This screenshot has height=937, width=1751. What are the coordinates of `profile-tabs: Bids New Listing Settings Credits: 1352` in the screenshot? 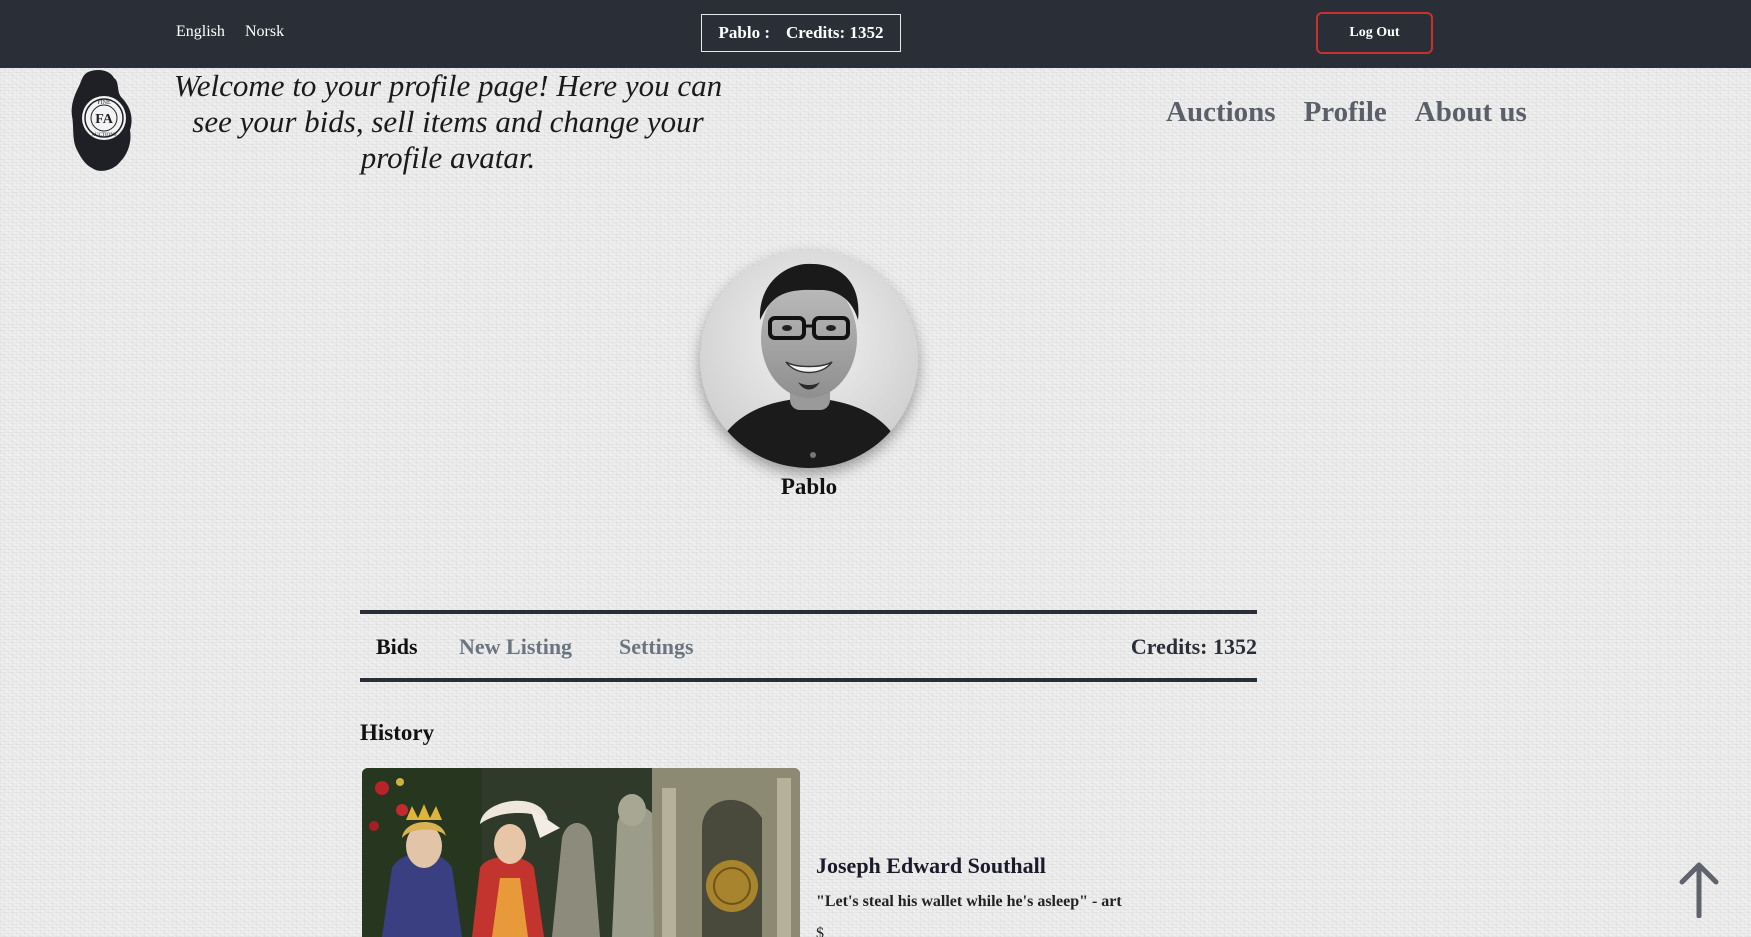 It's located at (808, 646).